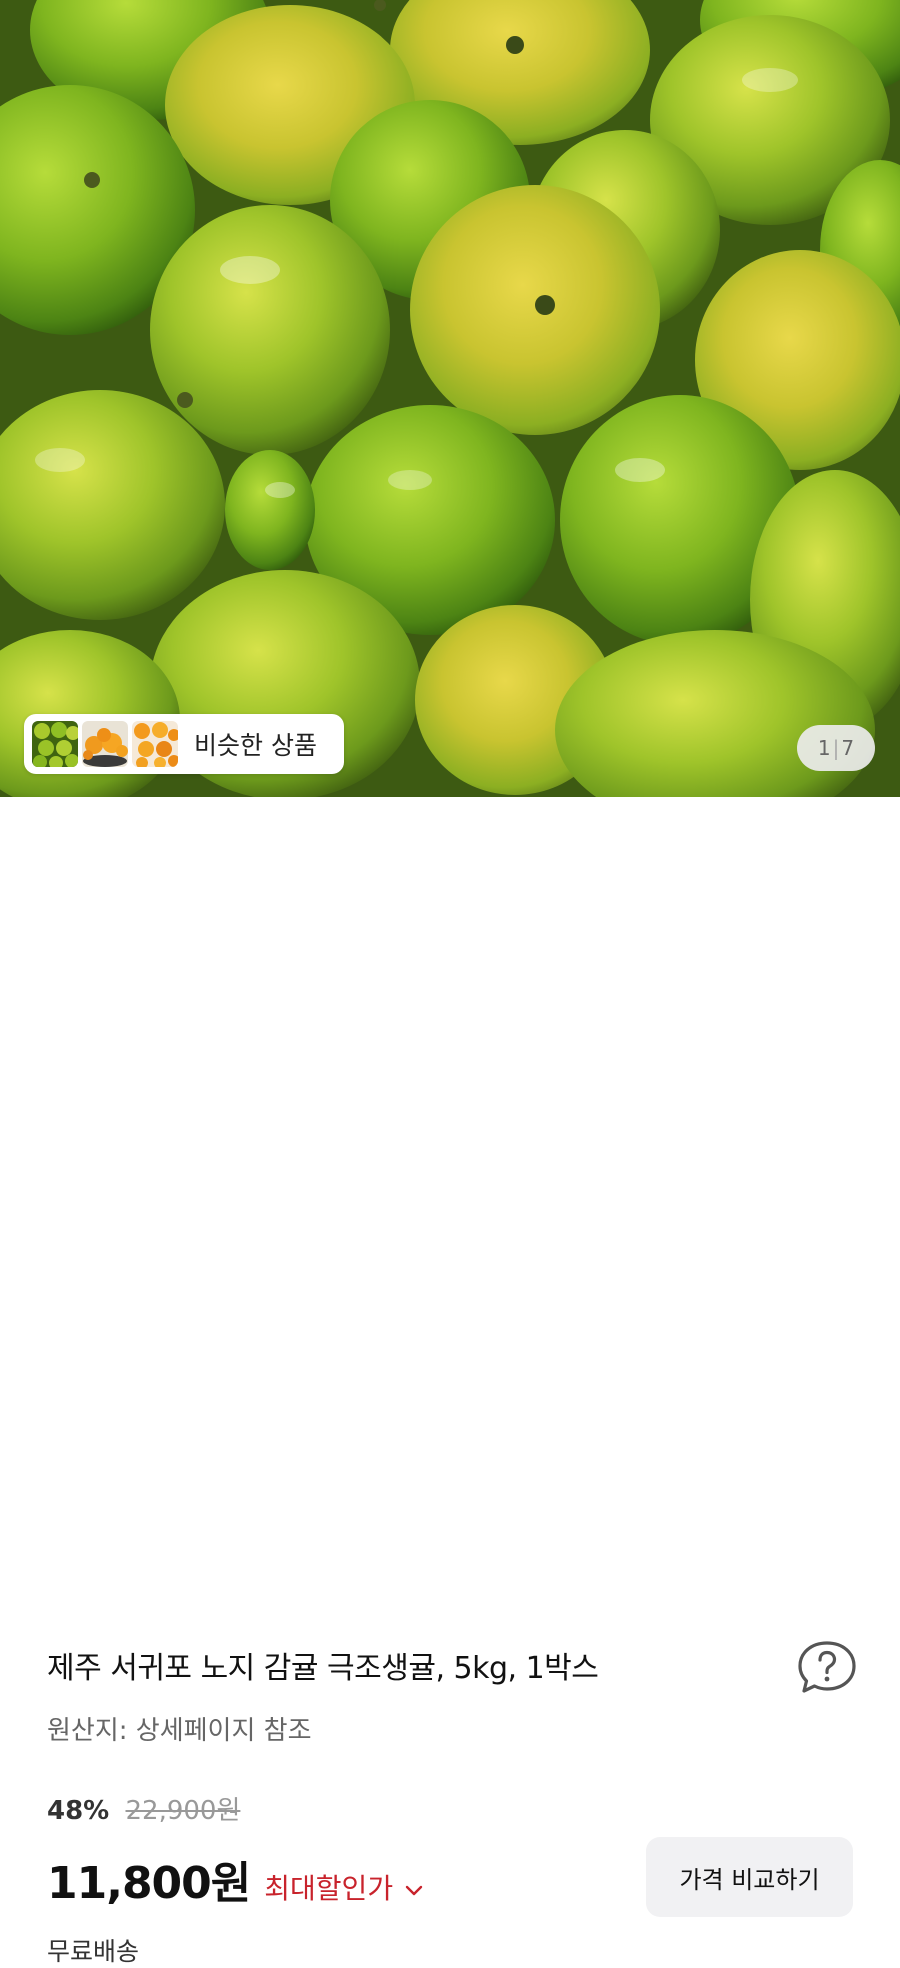  Describe the element at coordinates (329, 1888) in the screenshot. I see `max-discount-label: 최대할인가` at that location.